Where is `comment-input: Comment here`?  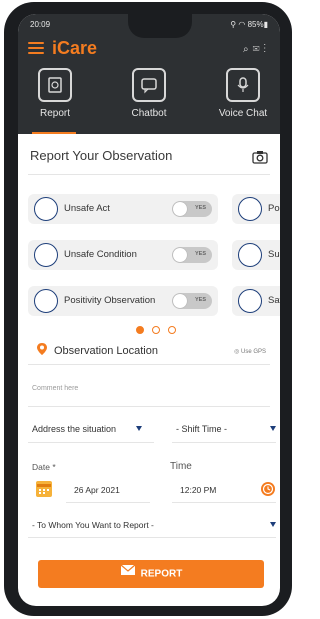 comment-input: Comment here is located at coordinates (55, 388).